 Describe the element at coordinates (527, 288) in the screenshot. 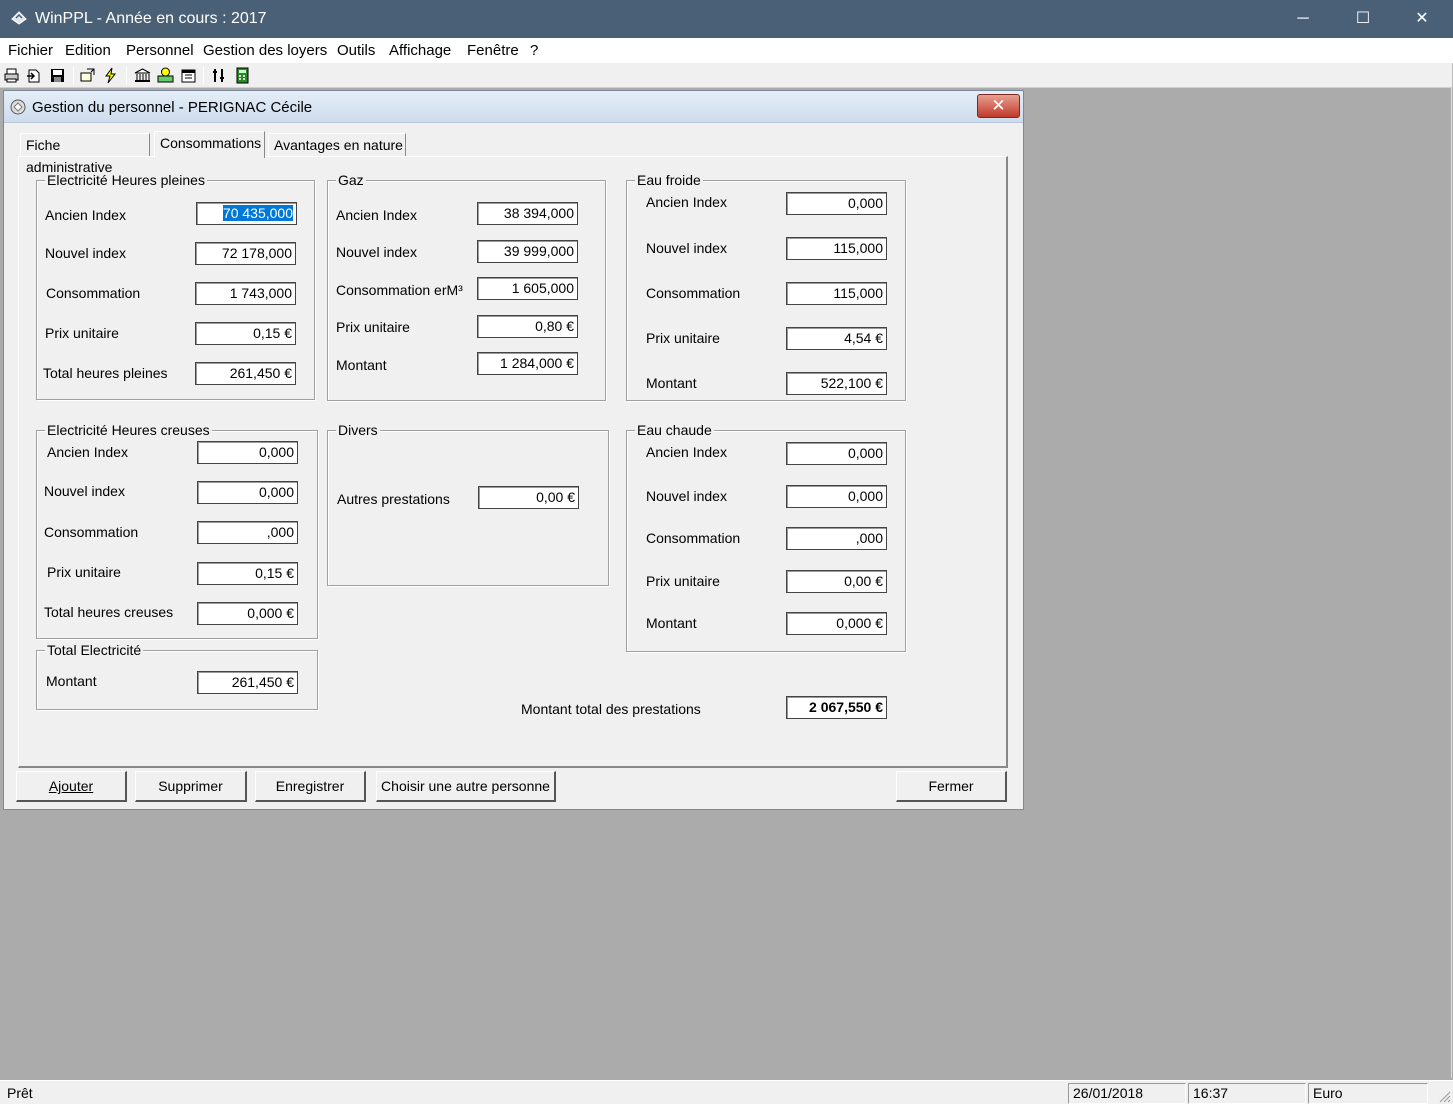

I see `field-gaz-consommation: 1 605,000` at that location.